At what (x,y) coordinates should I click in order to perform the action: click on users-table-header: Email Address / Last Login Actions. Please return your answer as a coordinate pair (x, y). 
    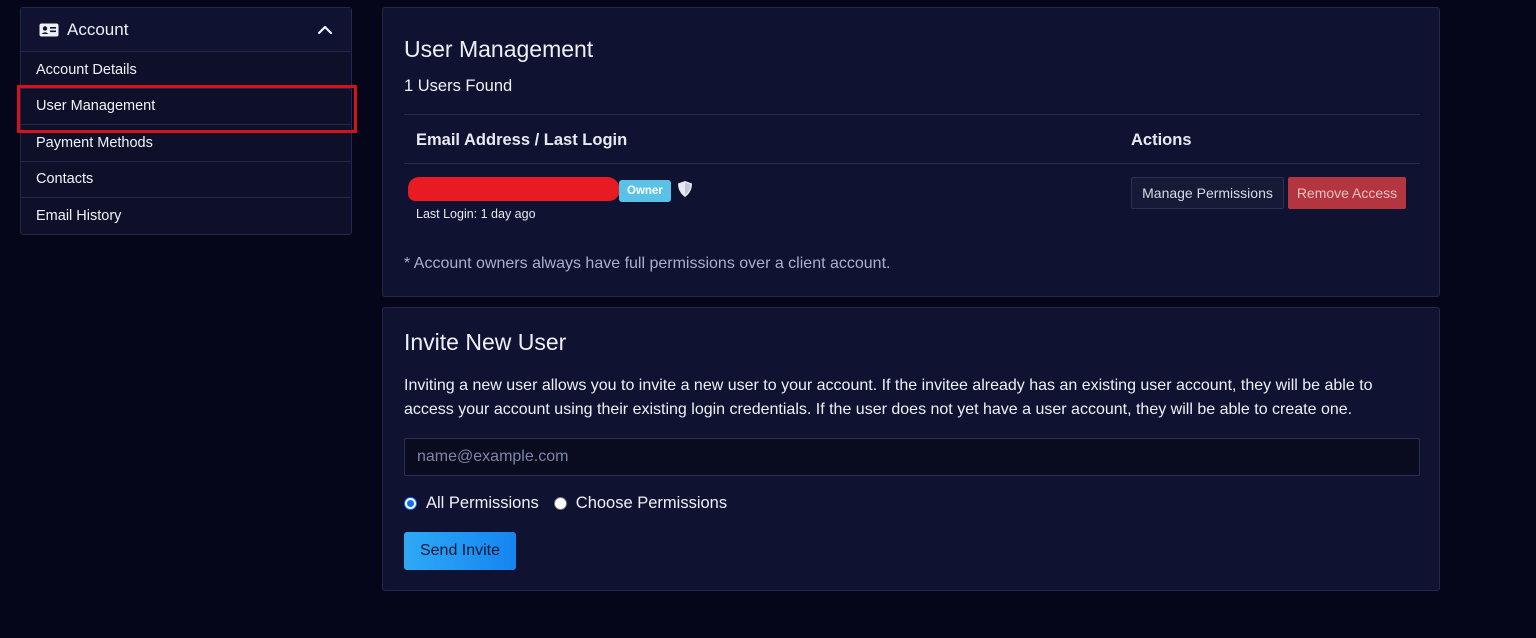
    Looking at the image, I should click on (912, 139).